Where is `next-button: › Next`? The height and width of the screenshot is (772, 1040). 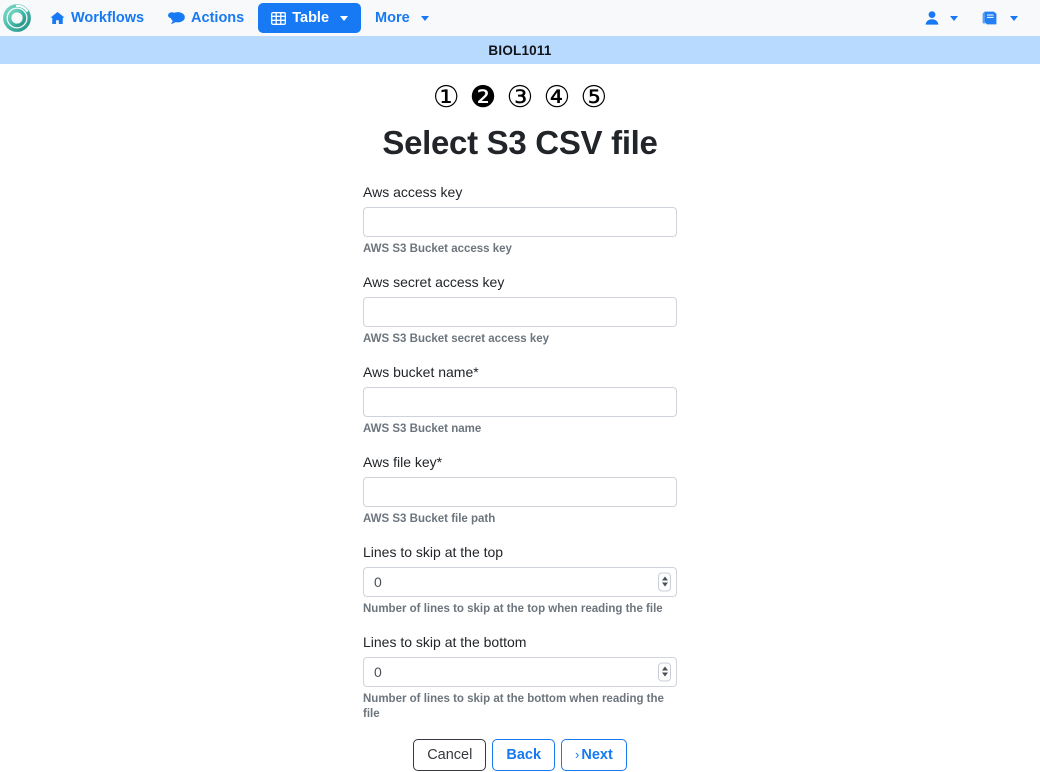 next-button: › Next is located at coordinates (594, 755).